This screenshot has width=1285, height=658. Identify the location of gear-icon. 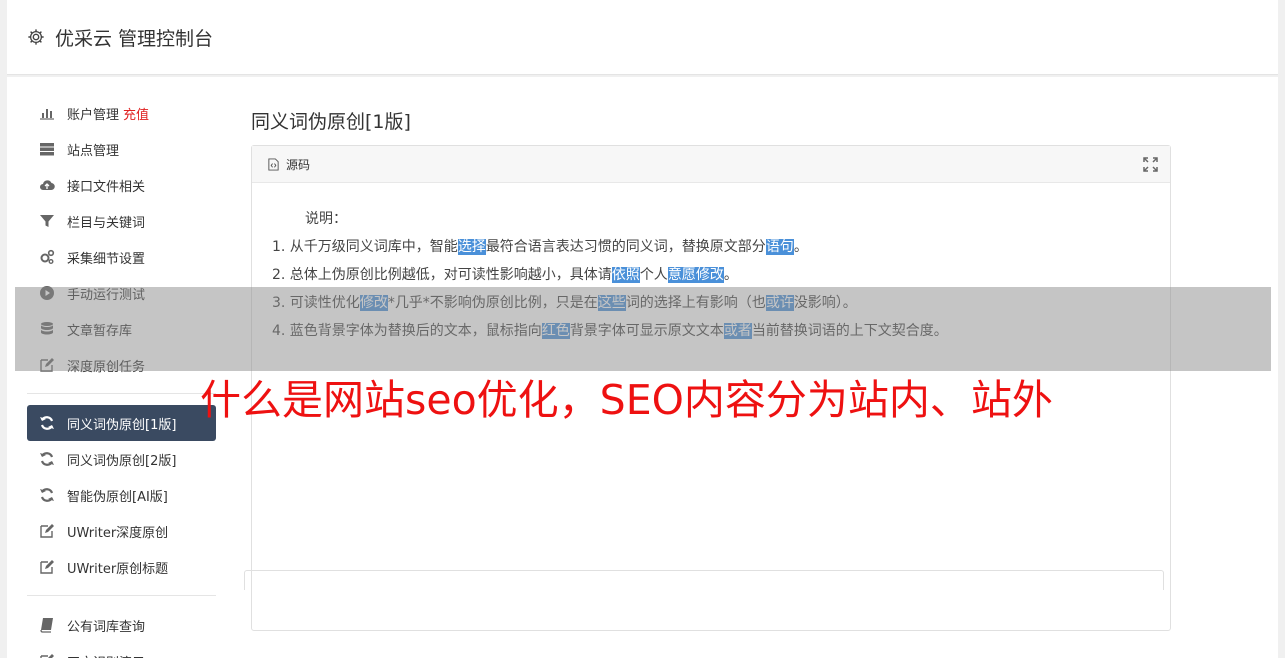
(36, 37).